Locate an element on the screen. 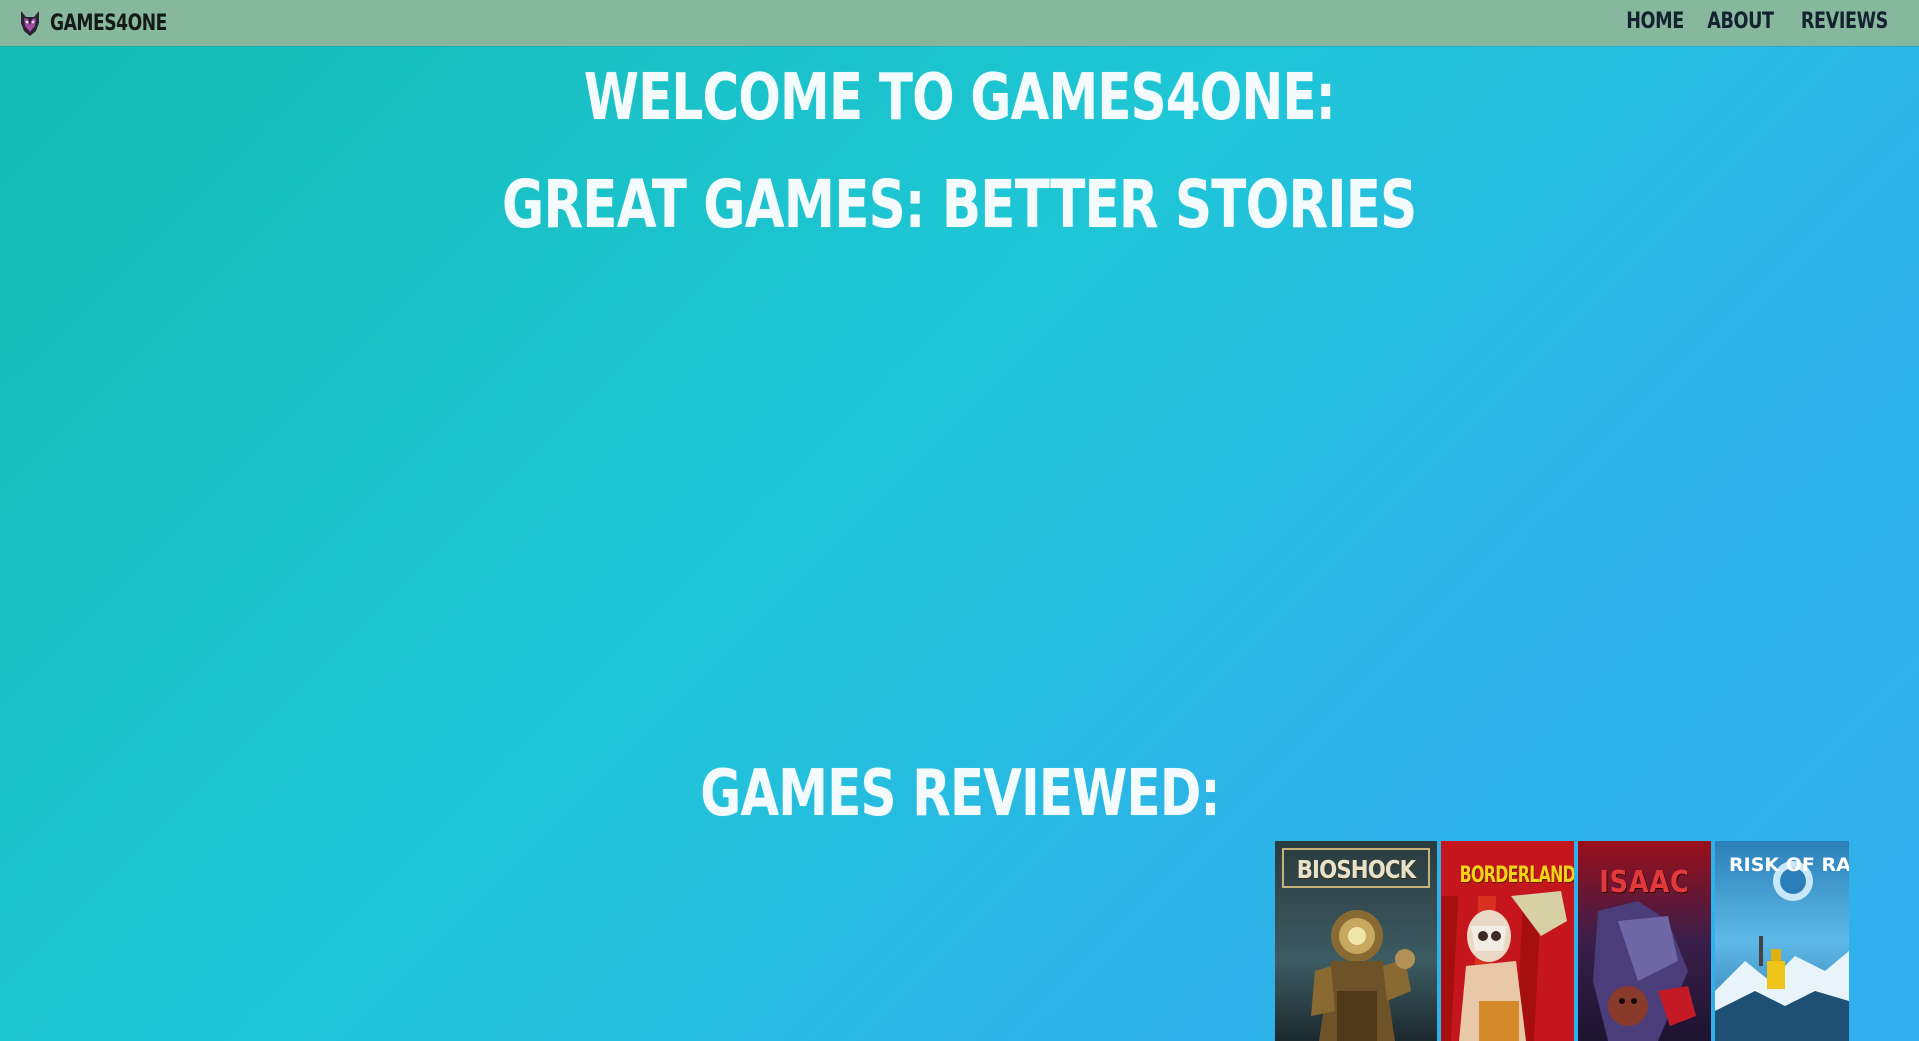 This screenshot has width=1919, height=1041. game-cover-gallery: BIOSHOCK BORDERLANDS ISAAC RISK OF RA is located at coordinates (1562, 941).